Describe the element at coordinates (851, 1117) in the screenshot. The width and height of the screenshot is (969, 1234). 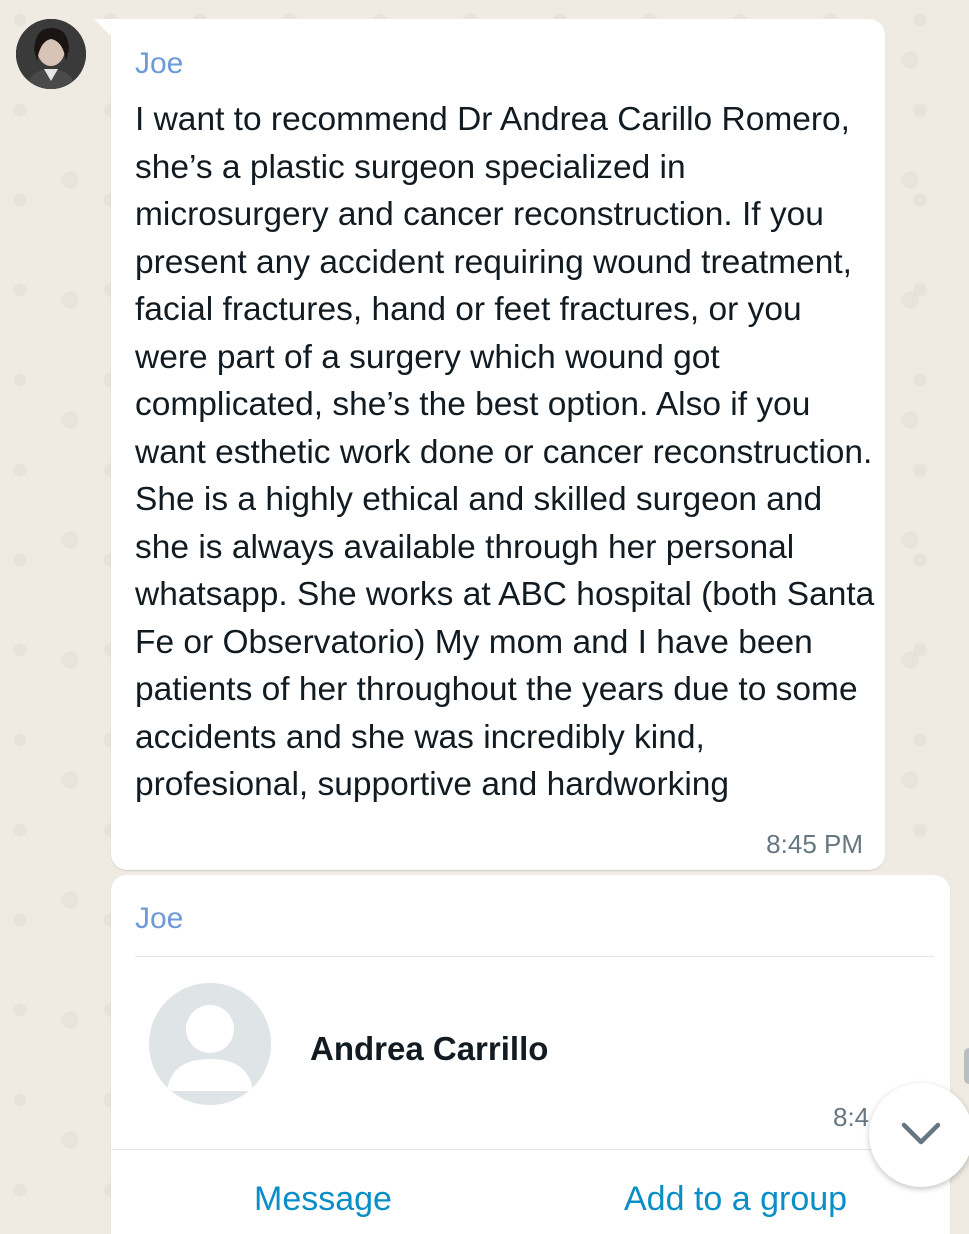
I see `contact-card-timestamp: 8:4` at that location.